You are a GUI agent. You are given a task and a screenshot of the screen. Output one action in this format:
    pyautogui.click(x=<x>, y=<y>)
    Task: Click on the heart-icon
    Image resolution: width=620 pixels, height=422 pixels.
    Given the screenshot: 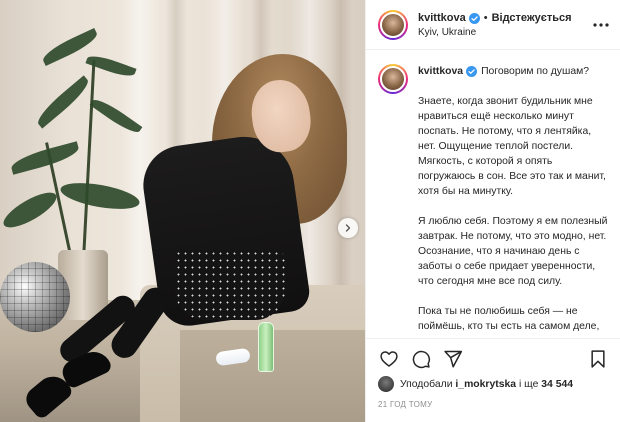 What is the action you would take?
    pyautogui.click(x=389, y=358)
    